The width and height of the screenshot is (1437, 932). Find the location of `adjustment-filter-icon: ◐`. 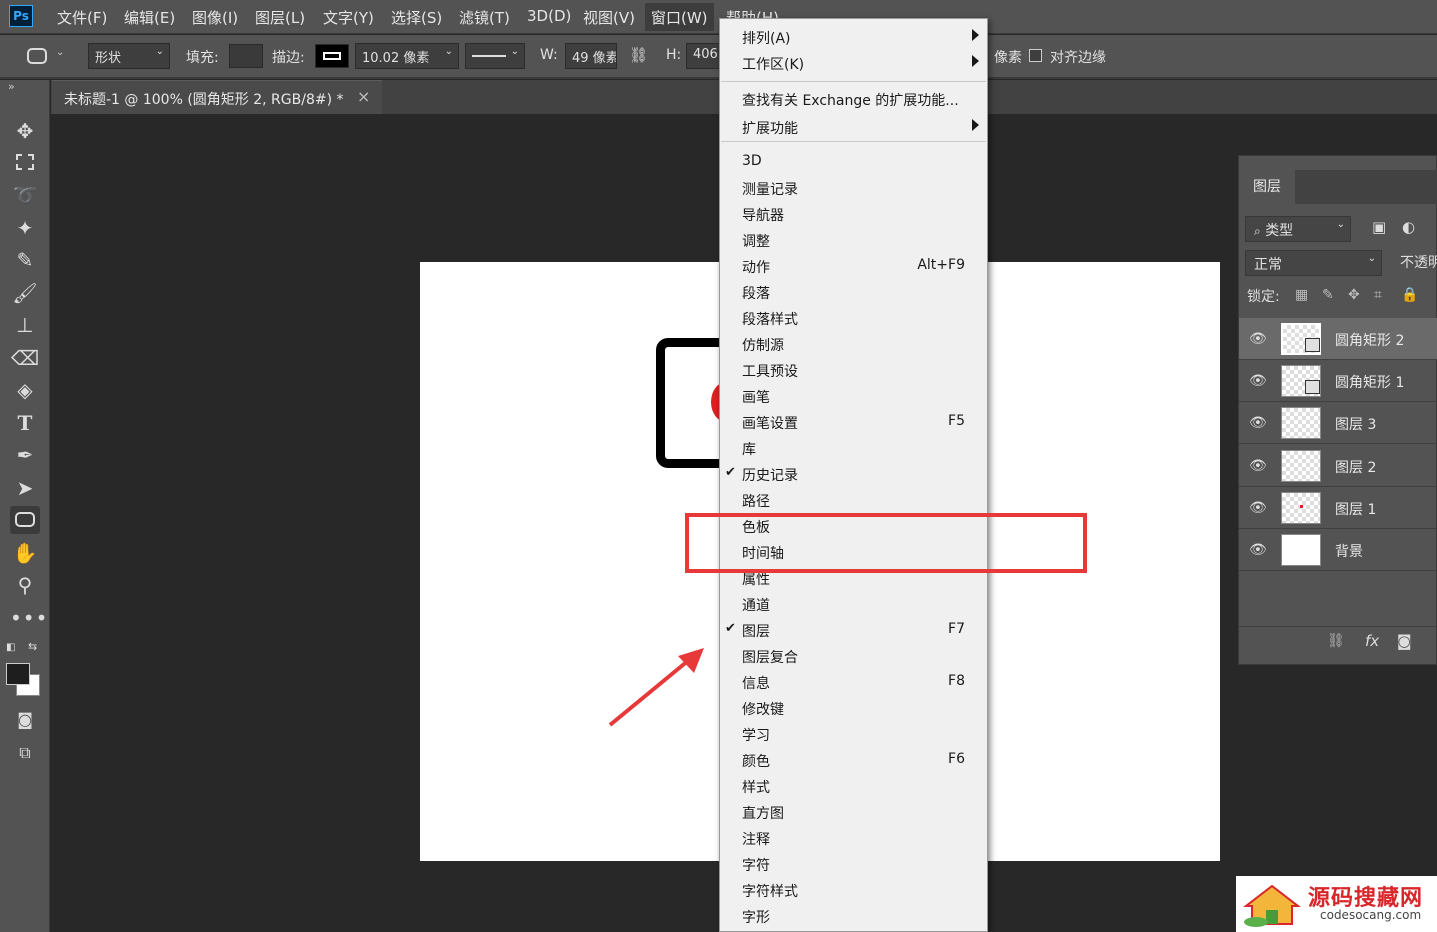

adjustment-filter-icon: ◐ is located at coordinates (1408, 227).